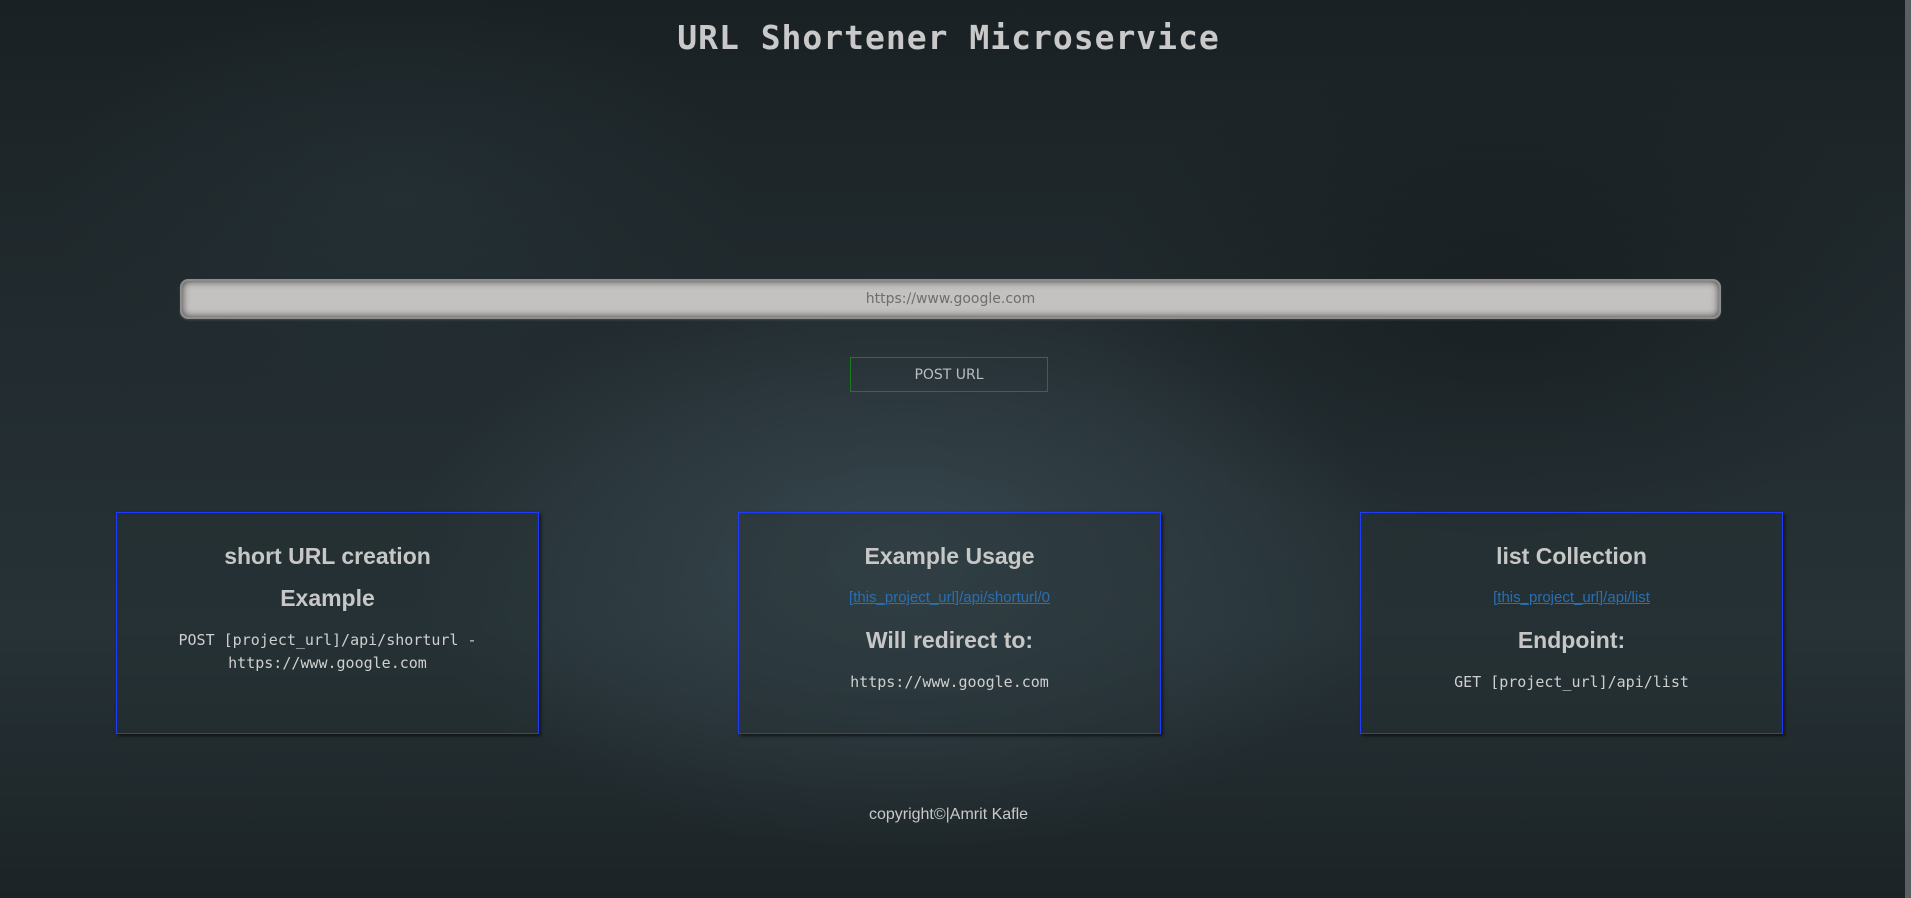  What do you see at coordinates (949, 597) in the screenshot?
I see `example-shorturl-link: [this_project_url]/api/shorturl/0` at bounding box center [949, 597].